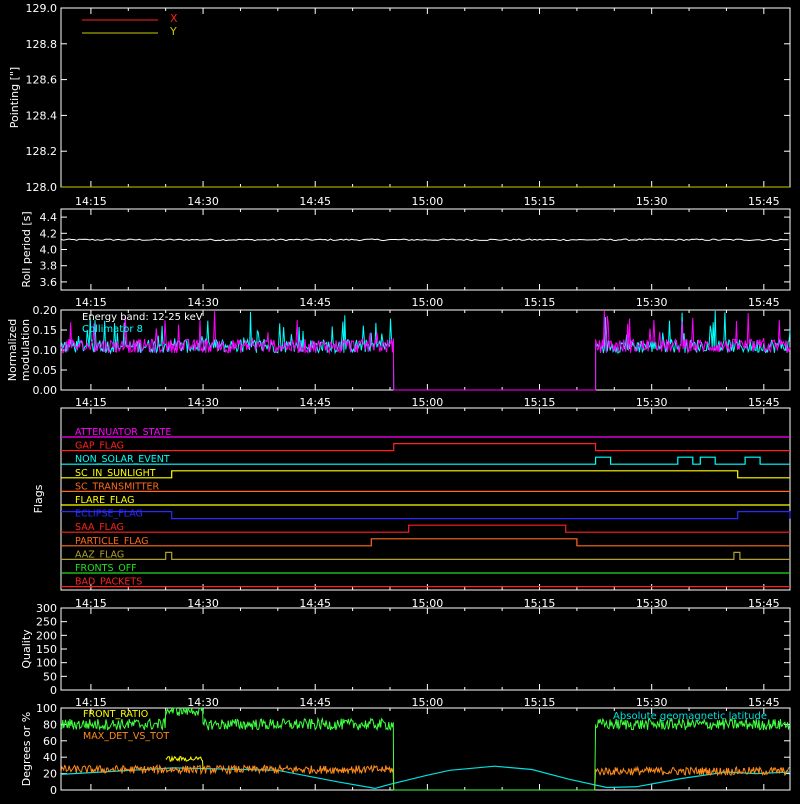 This screenshot has width=800, height=804. Describe the element at coordinates (26, 749) in the screenshot. I see `y-axis-label: Degrees or %` at that location.